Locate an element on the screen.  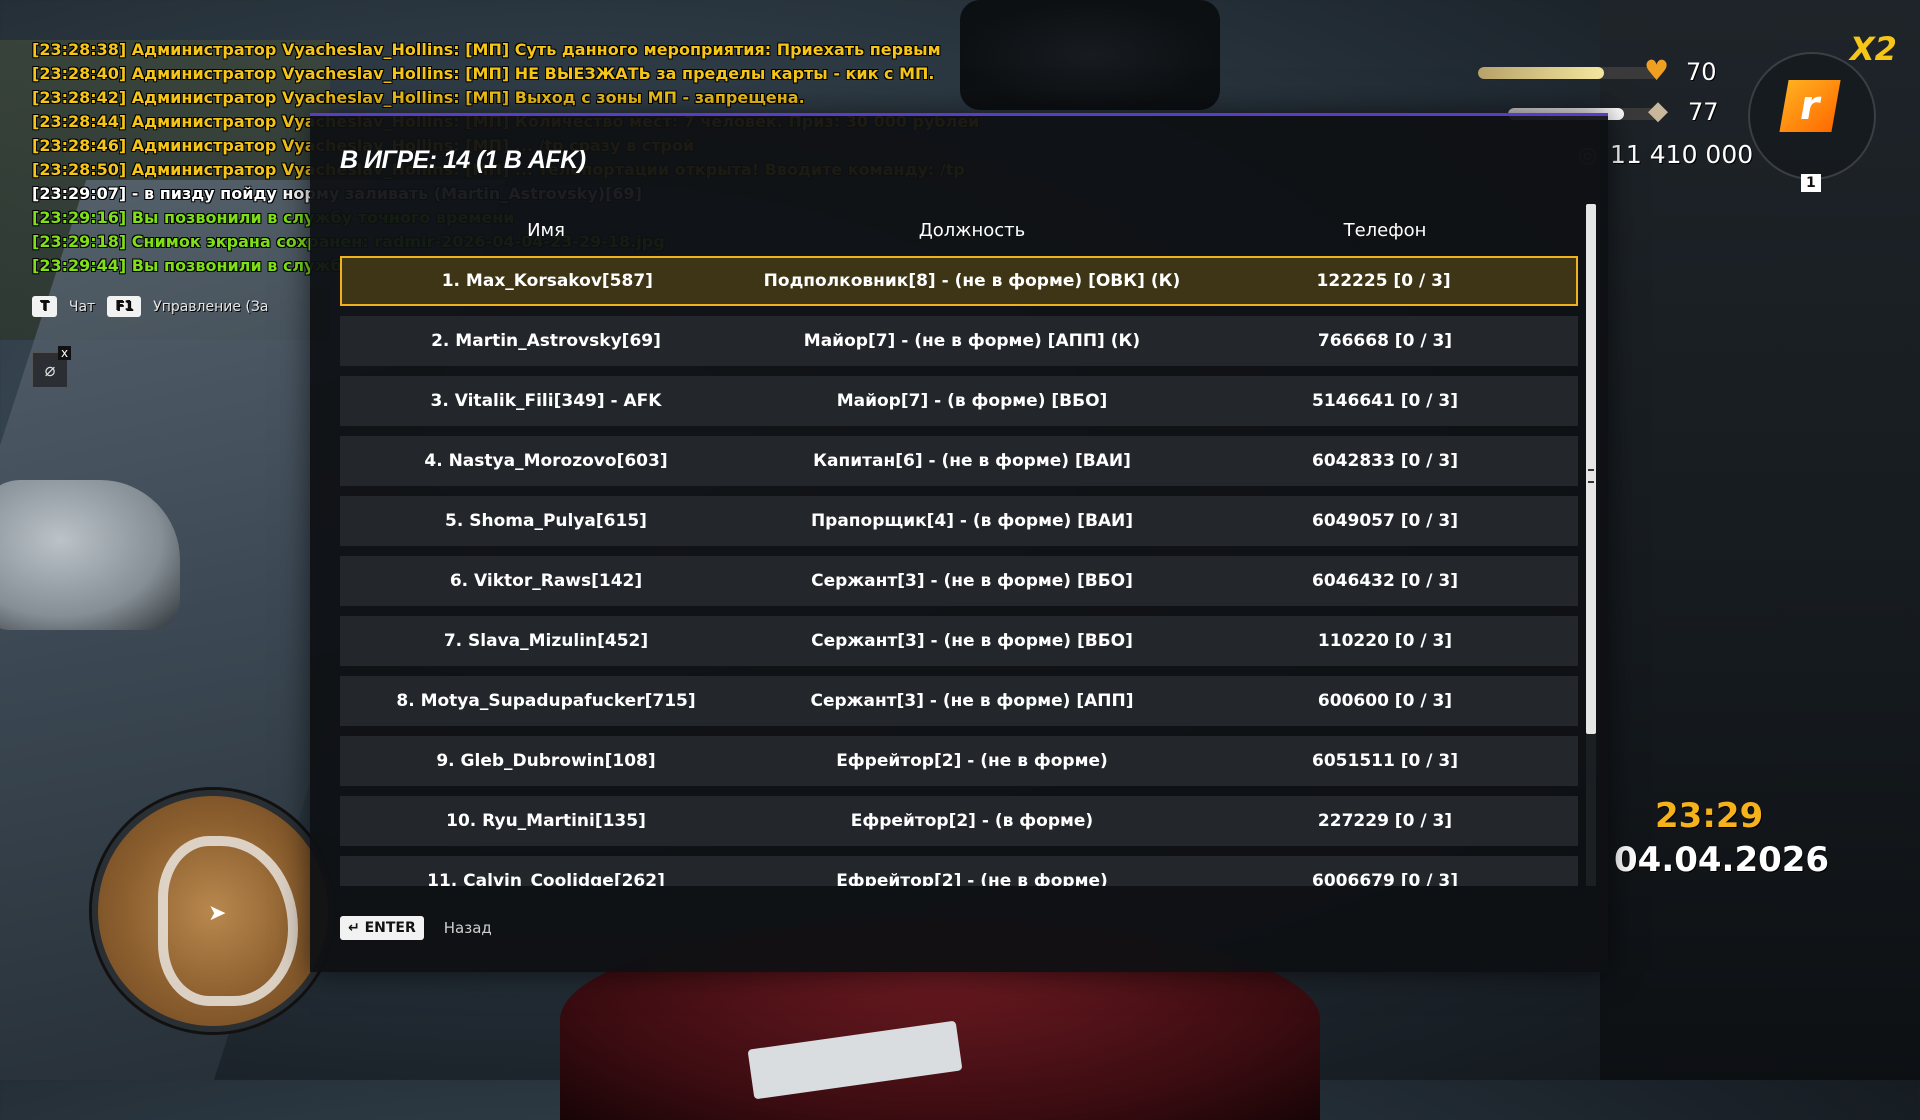
panel-footer: ↵ ENTER Назад is located at coordinates (416, 928).